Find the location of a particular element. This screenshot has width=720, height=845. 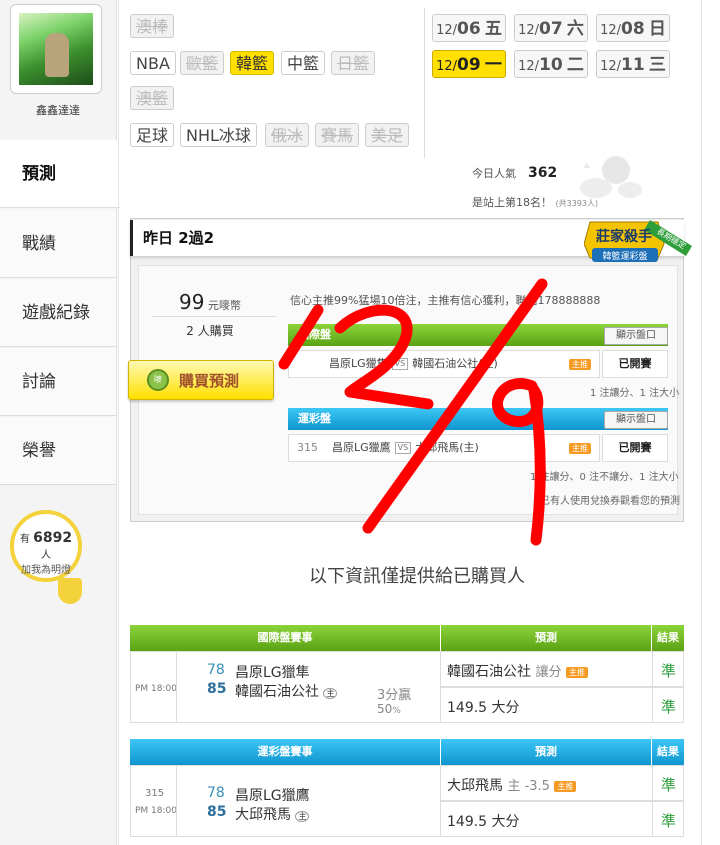

sports-show-odds-button: 顯示盤口 is located at coordinates (636, 420).